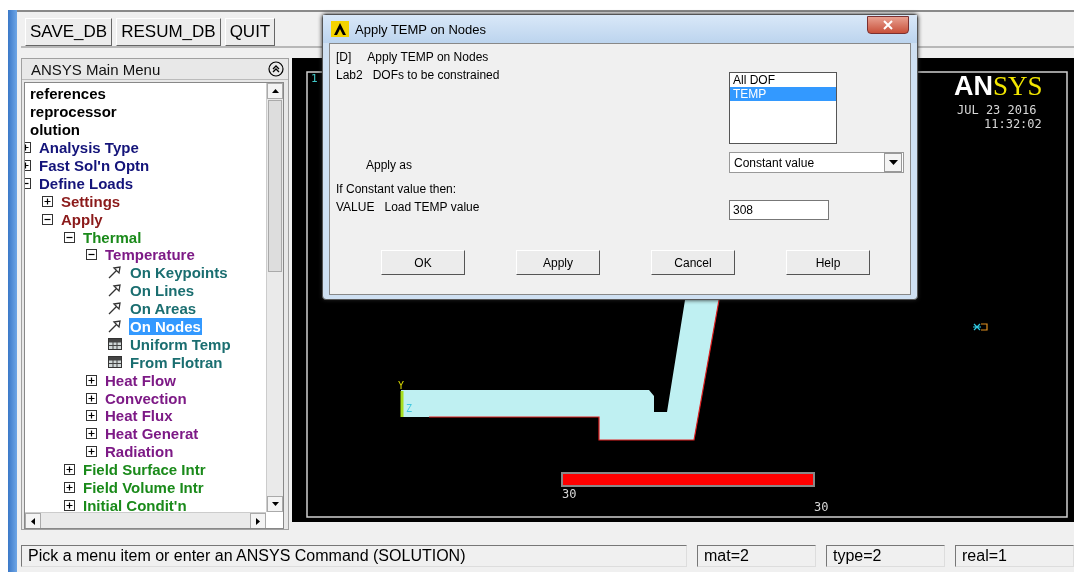 This screenshot has width=1074, height=572. I want to click on ansys-logo: ANSYS, so click(998, 86).